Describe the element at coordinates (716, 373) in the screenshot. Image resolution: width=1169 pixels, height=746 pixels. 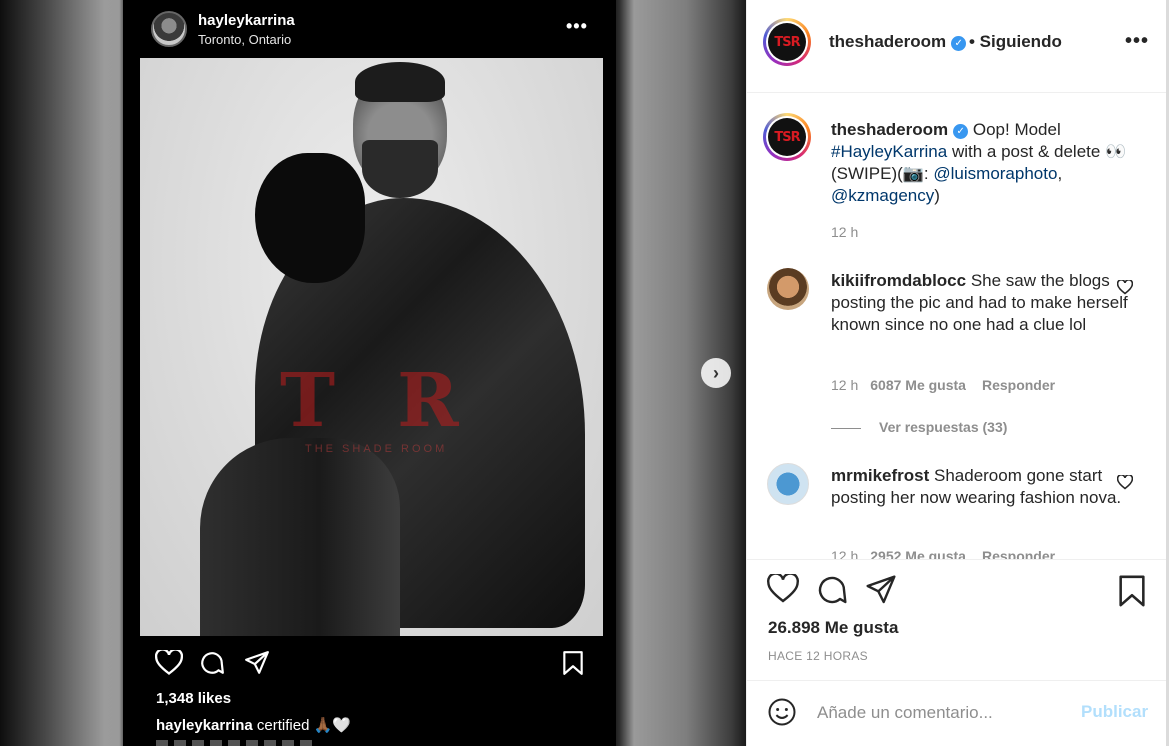
I see `next-slide-button: ›` at that location.